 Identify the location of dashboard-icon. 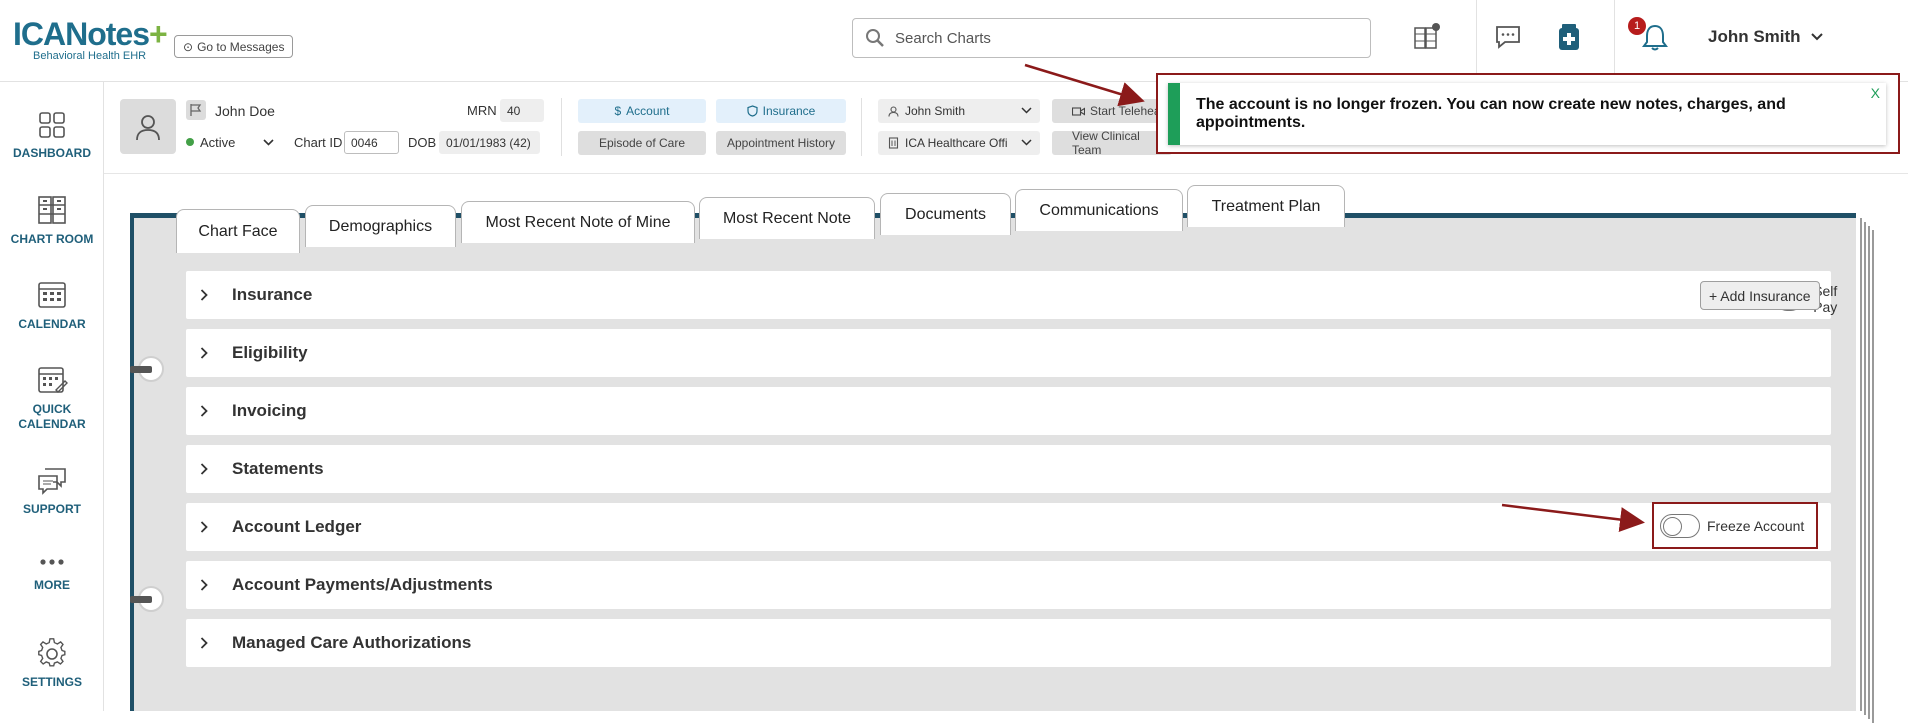
(52, 125).